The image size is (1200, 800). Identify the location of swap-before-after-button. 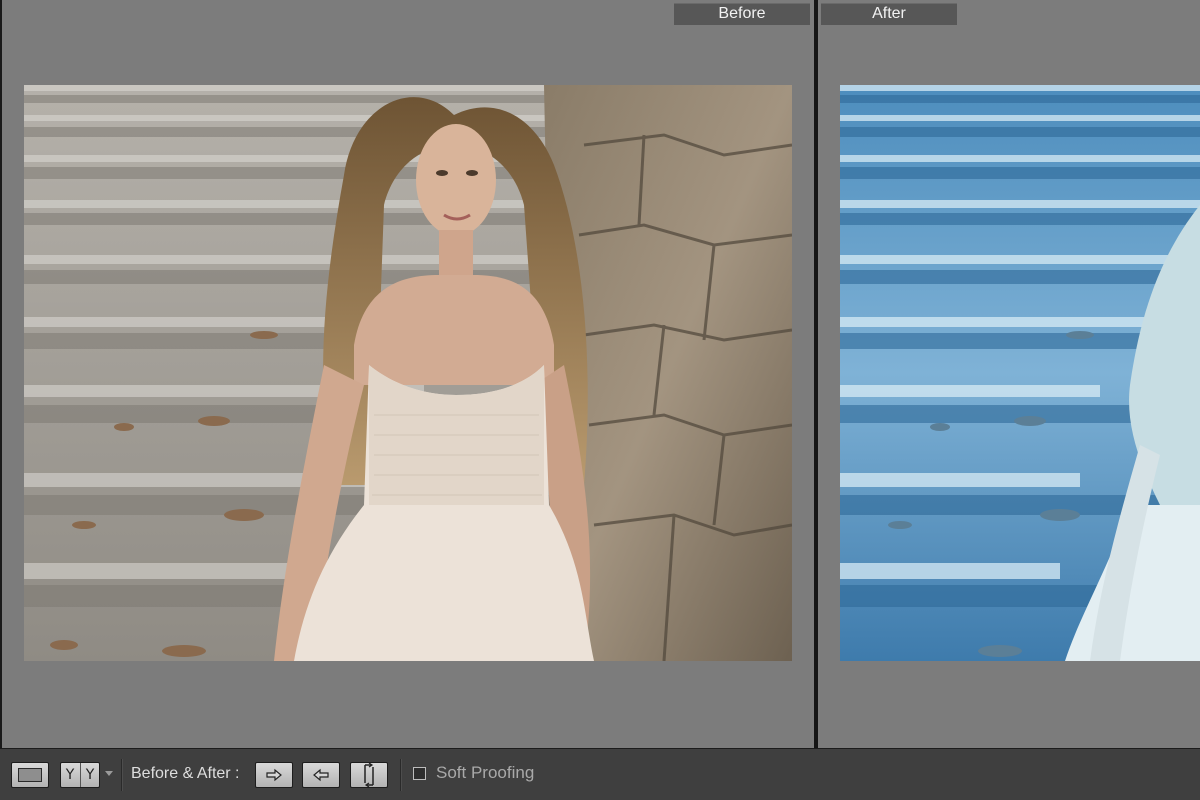
(369, 775).